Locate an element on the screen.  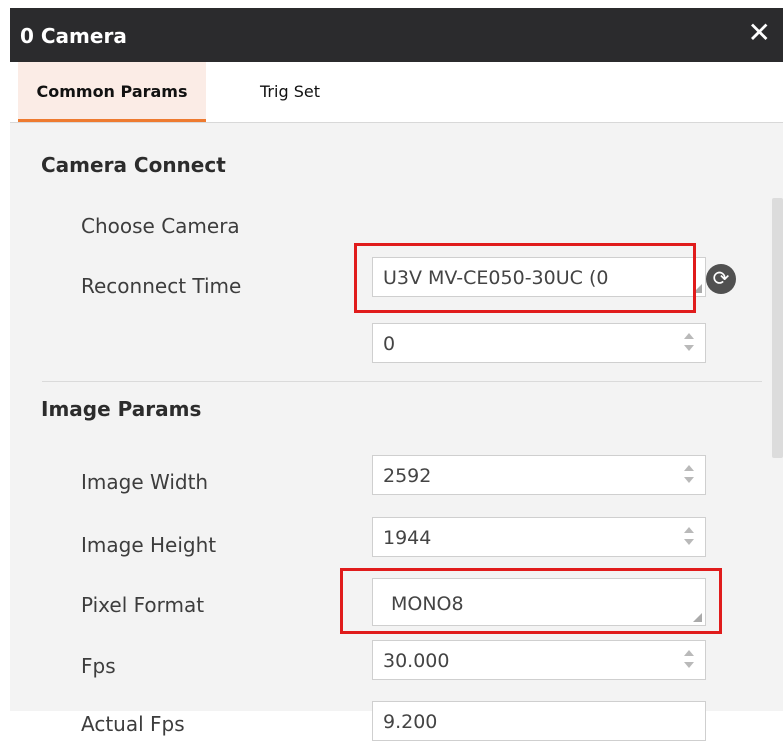
tab-common-params: Common Params is located at coordinates (112, 92).